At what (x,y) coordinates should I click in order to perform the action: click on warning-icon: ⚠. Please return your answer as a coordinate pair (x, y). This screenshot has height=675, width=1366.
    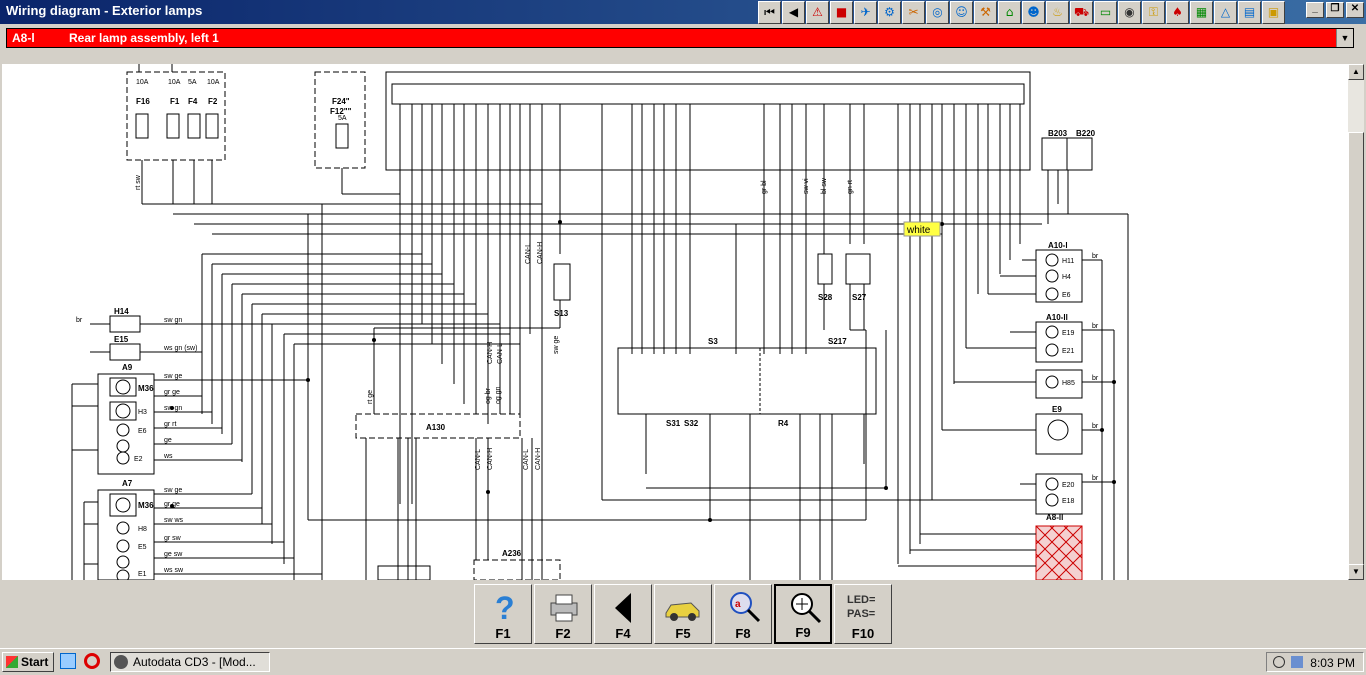
    Looking at the image, I should click on (817, 12).